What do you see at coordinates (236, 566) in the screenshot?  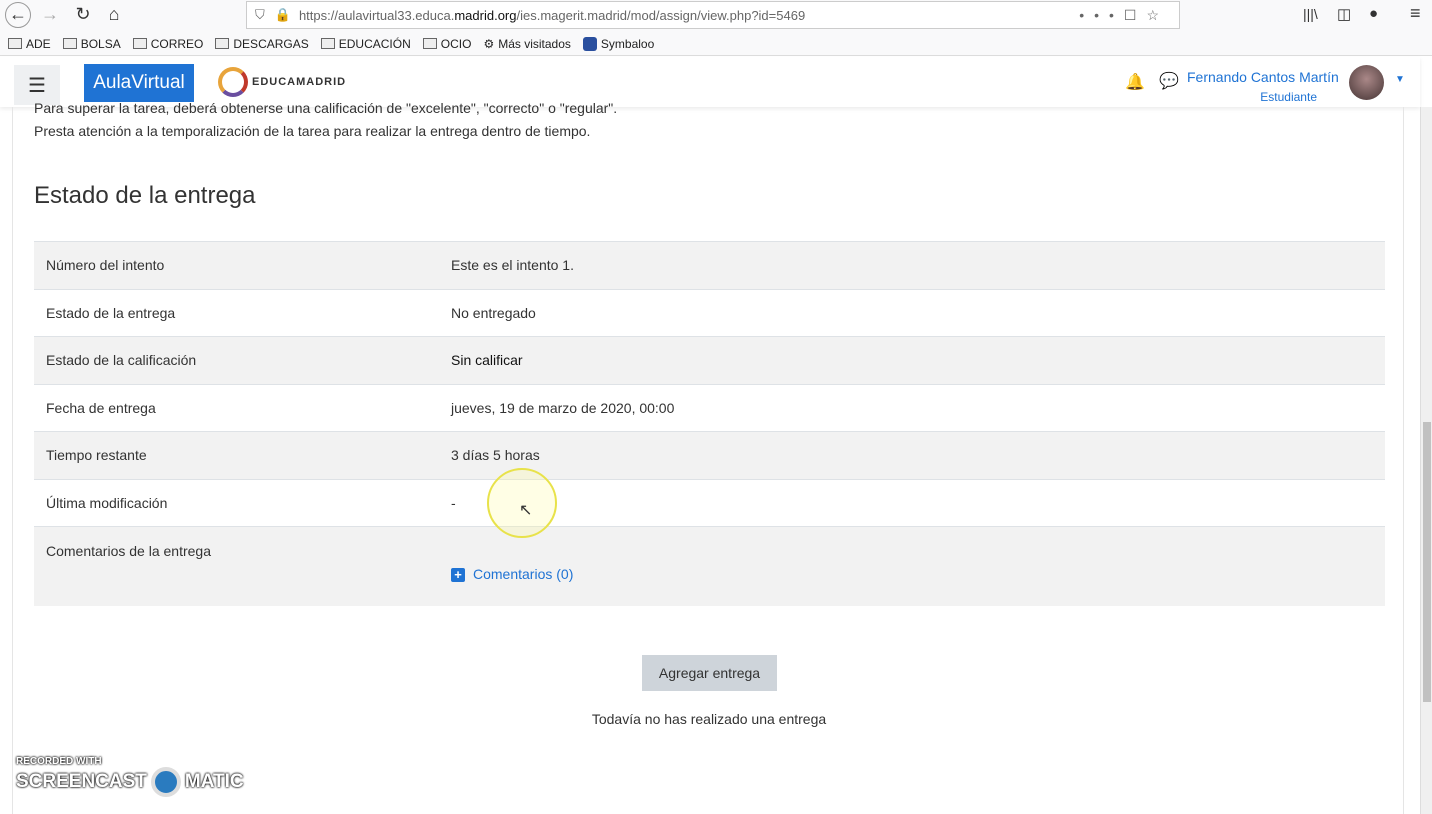 I see `row-label: Comentarios de la entrega` at bounding box center [236, 566].